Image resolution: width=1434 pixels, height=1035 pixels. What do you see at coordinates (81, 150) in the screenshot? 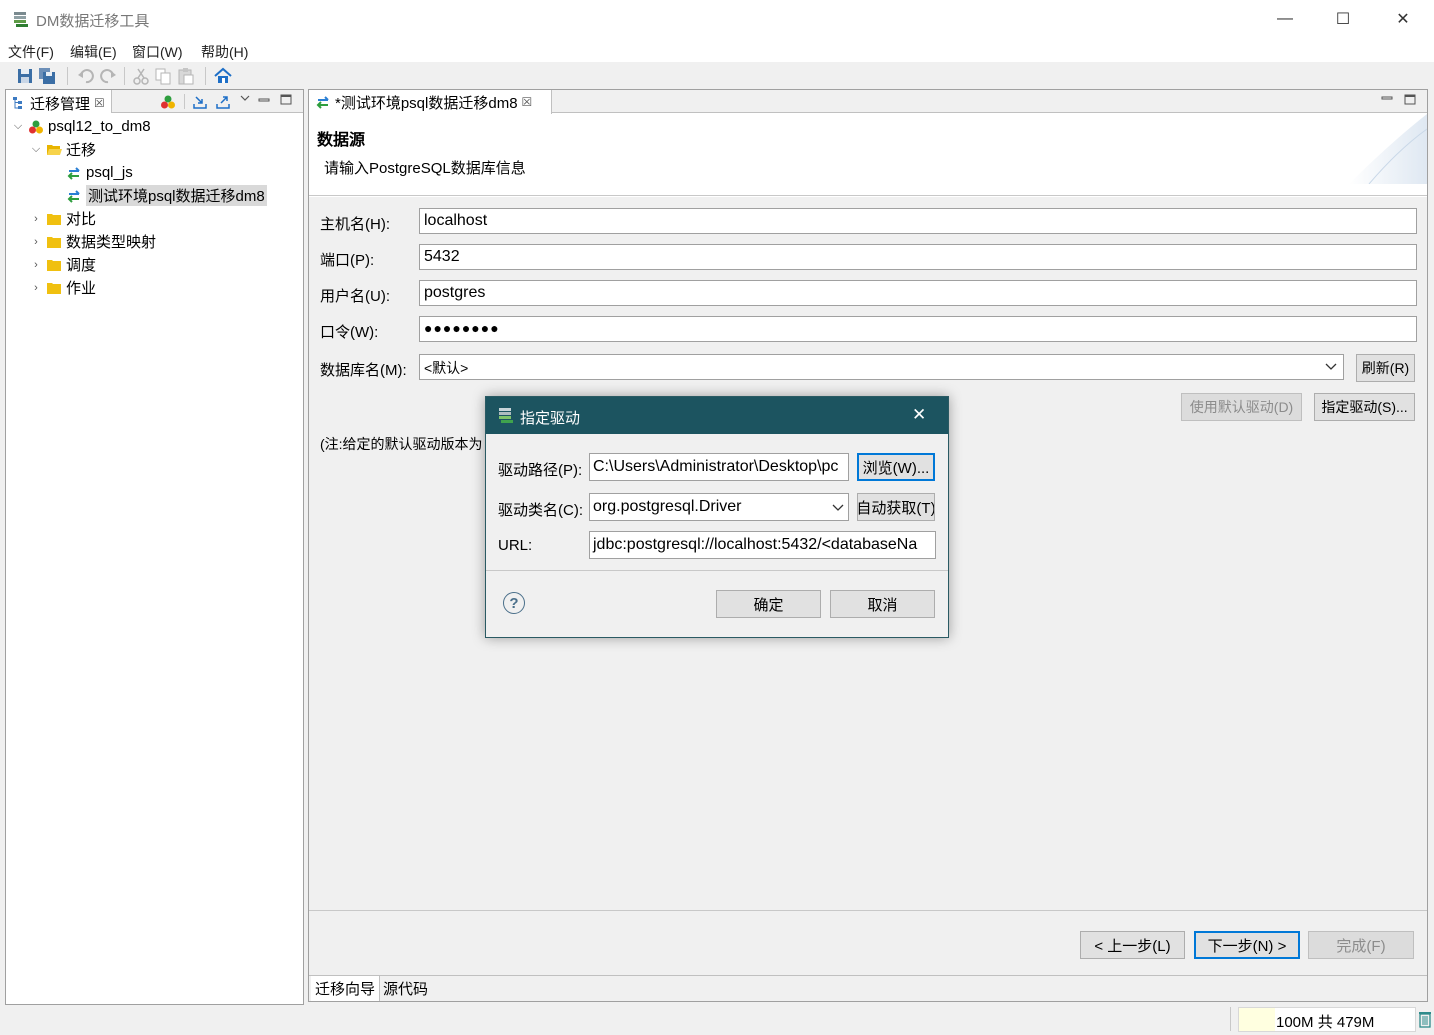
I see `tree-item-label: 迁移` at bounding box center [81, 150].